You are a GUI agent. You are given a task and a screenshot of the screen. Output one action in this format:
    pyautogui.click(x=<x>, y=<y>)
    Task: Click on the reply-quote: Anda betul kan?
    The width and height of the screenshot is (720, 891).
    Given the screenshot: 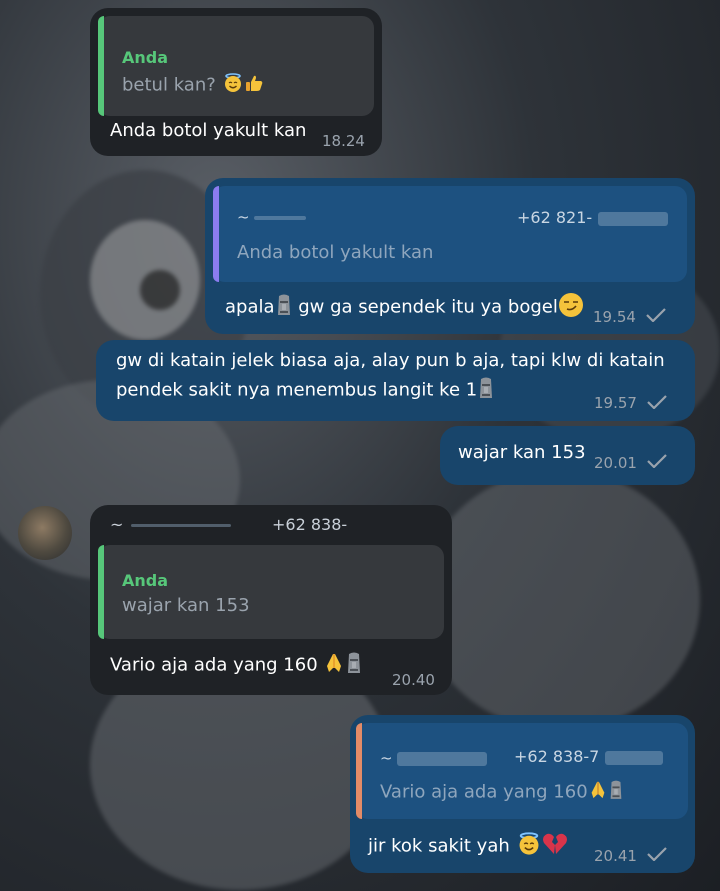 What is the action you would take?
    pyautogui.click(x=236, y=66)
    